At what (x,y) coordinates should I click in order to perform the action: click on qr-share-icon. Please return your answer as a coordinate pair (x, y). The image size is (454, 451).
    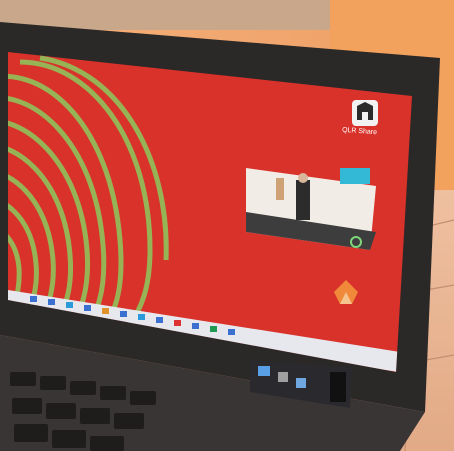
    Looking at the image, I should click on (365, 113).